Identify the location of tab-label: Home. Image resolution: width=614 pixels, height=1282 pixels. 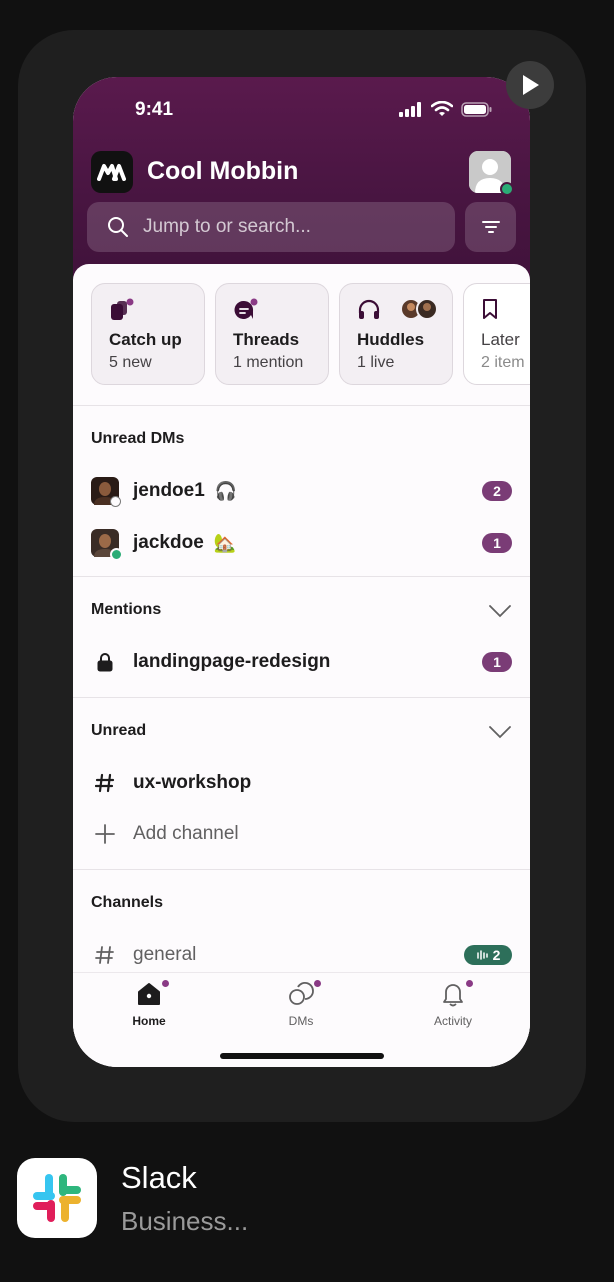
(149, 1021).